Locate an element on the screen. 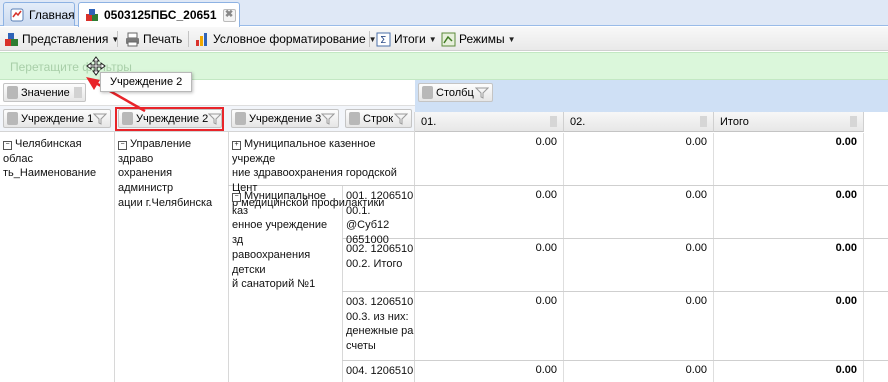  row-text-line: Челябинская облас is located at coordinates (42, 151).